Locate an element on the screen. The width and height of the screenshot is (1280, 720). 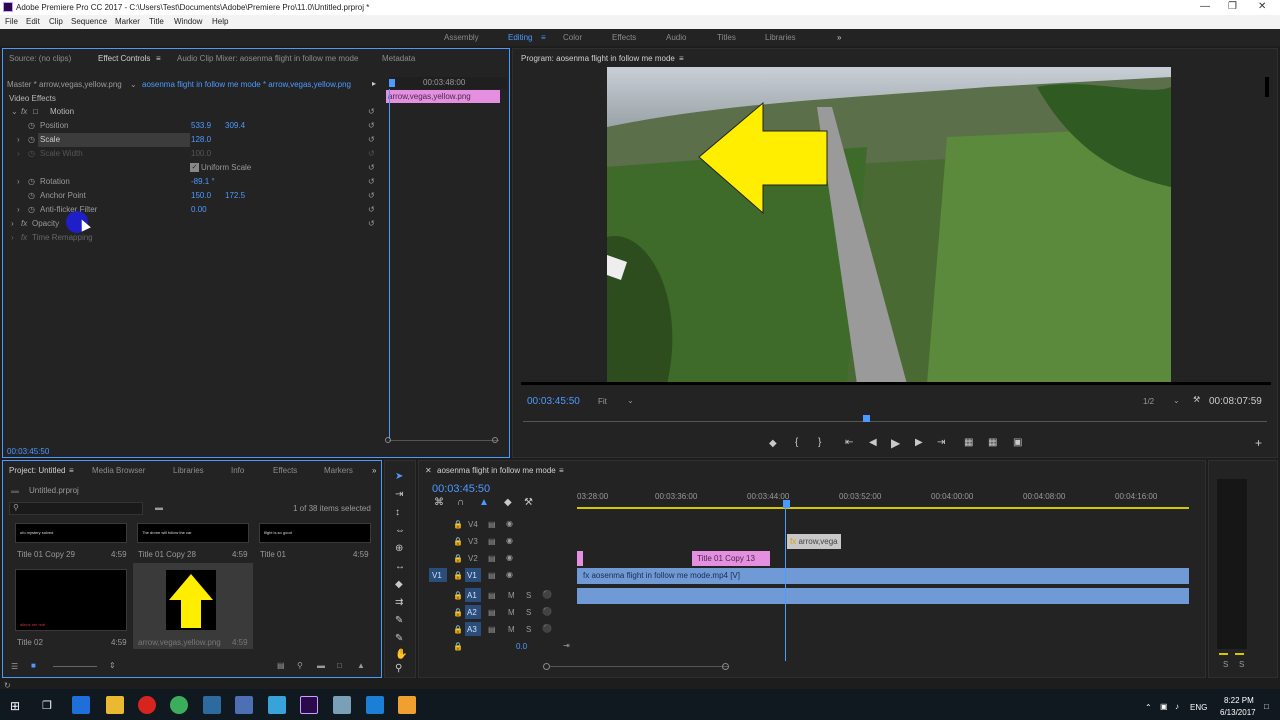
go-to-out-icon: ⇥ is located at coordinates (941, 442).